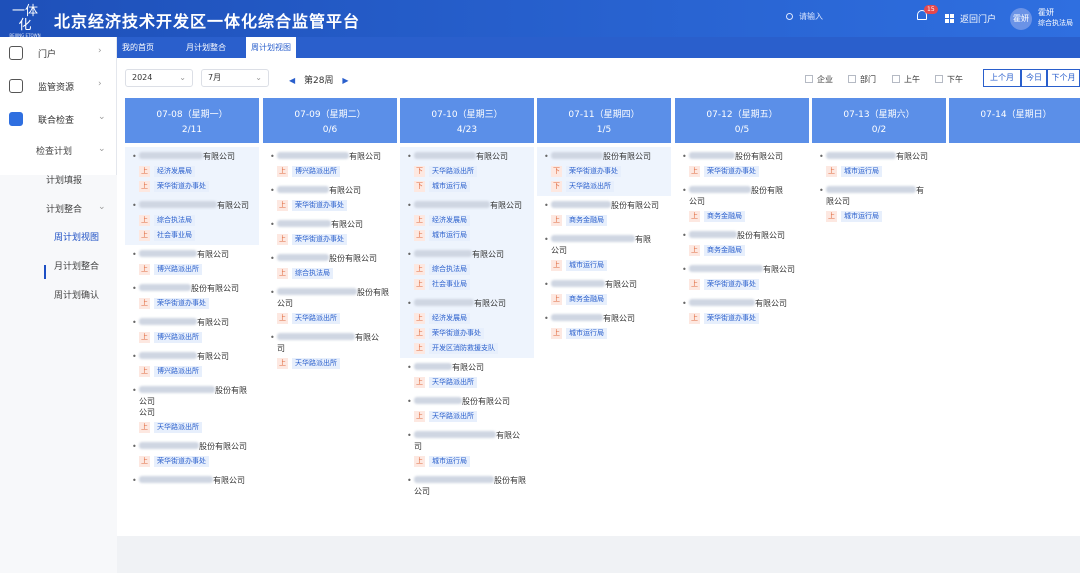  Describe the element at coordinates (159, 78) in the screenshot. I see `year-select: 2024 ⌄` at that location.